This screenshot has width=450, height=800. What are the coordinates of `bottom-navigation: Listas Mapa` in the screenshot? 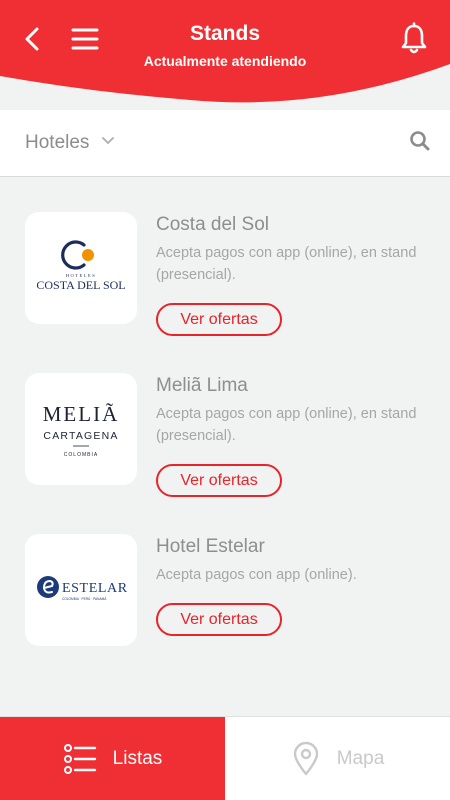 It's located at (225, 758).